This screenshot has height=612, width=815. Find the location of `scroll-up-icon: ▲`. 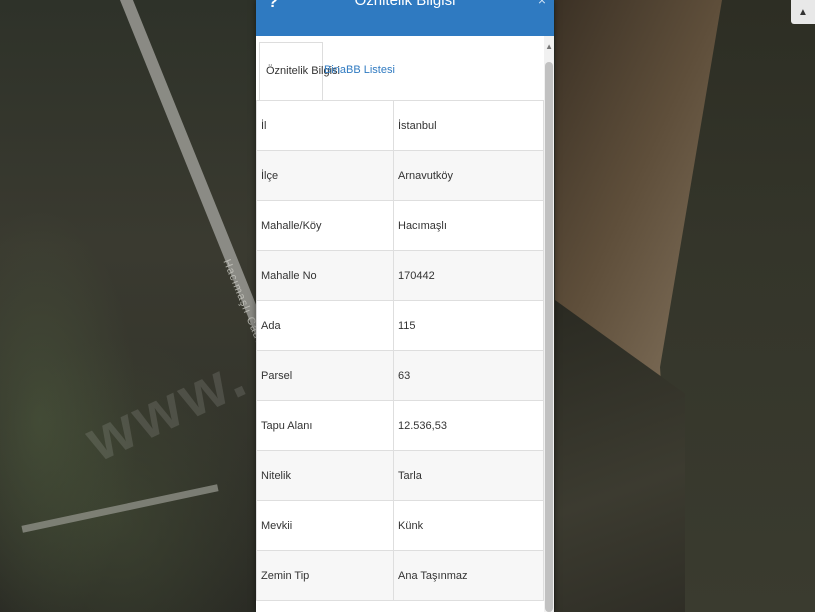

scroll-up-icon: ▲ is located at coordinates (549, 46).